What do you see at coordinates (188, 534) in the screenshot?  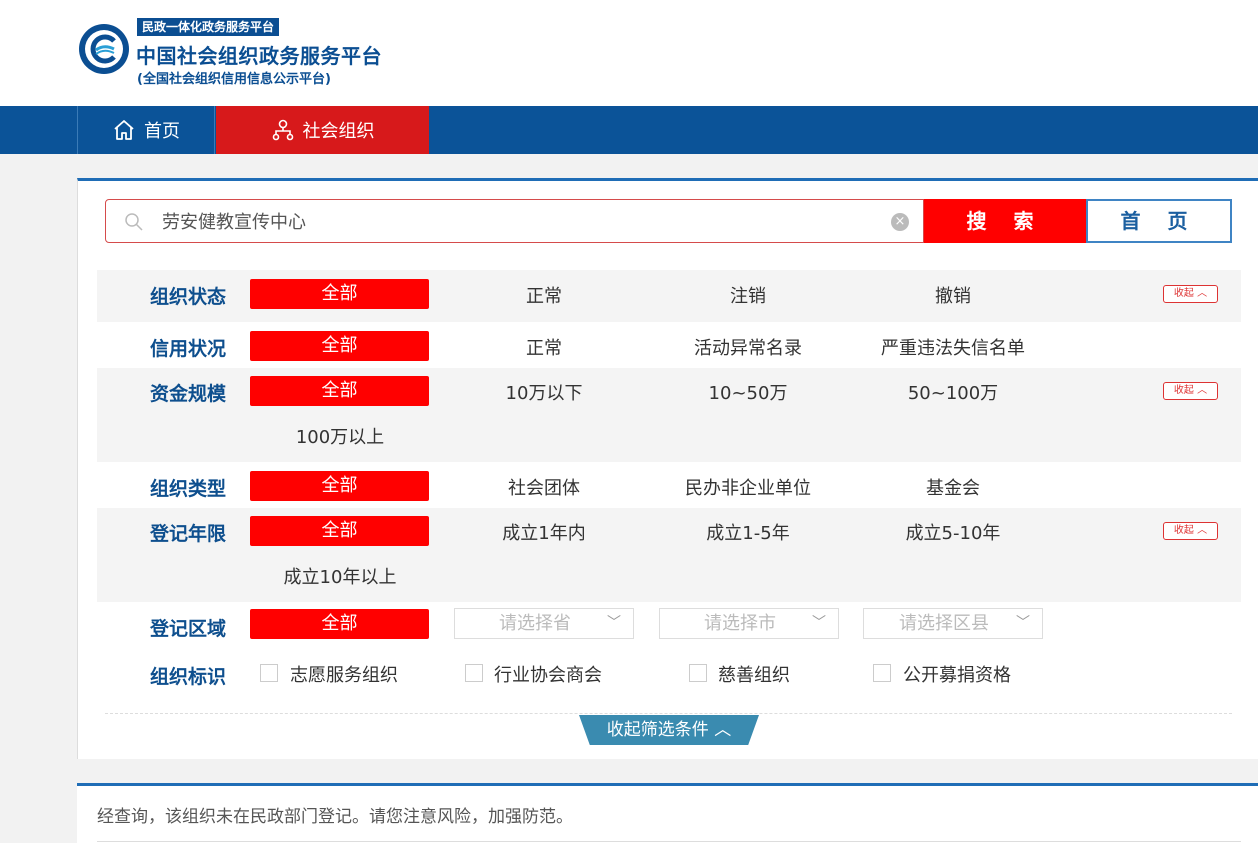 I see `filter-label-years: 登记年限` at bounding box center [188, 534].